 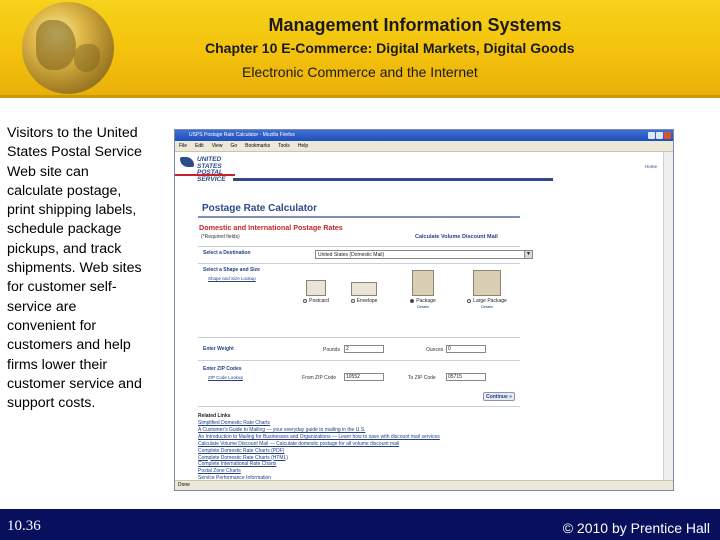 What do you see at coordinates (359, 217) in the screenshot?
I see `title-divider` at bounding box center [359, 217].